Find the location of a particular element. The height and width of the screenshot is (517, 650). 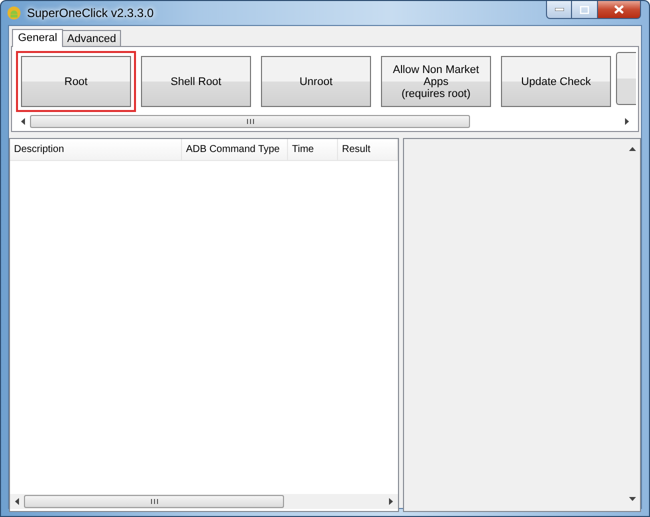

scroll-up-icon is located at coordinates (632, 149).